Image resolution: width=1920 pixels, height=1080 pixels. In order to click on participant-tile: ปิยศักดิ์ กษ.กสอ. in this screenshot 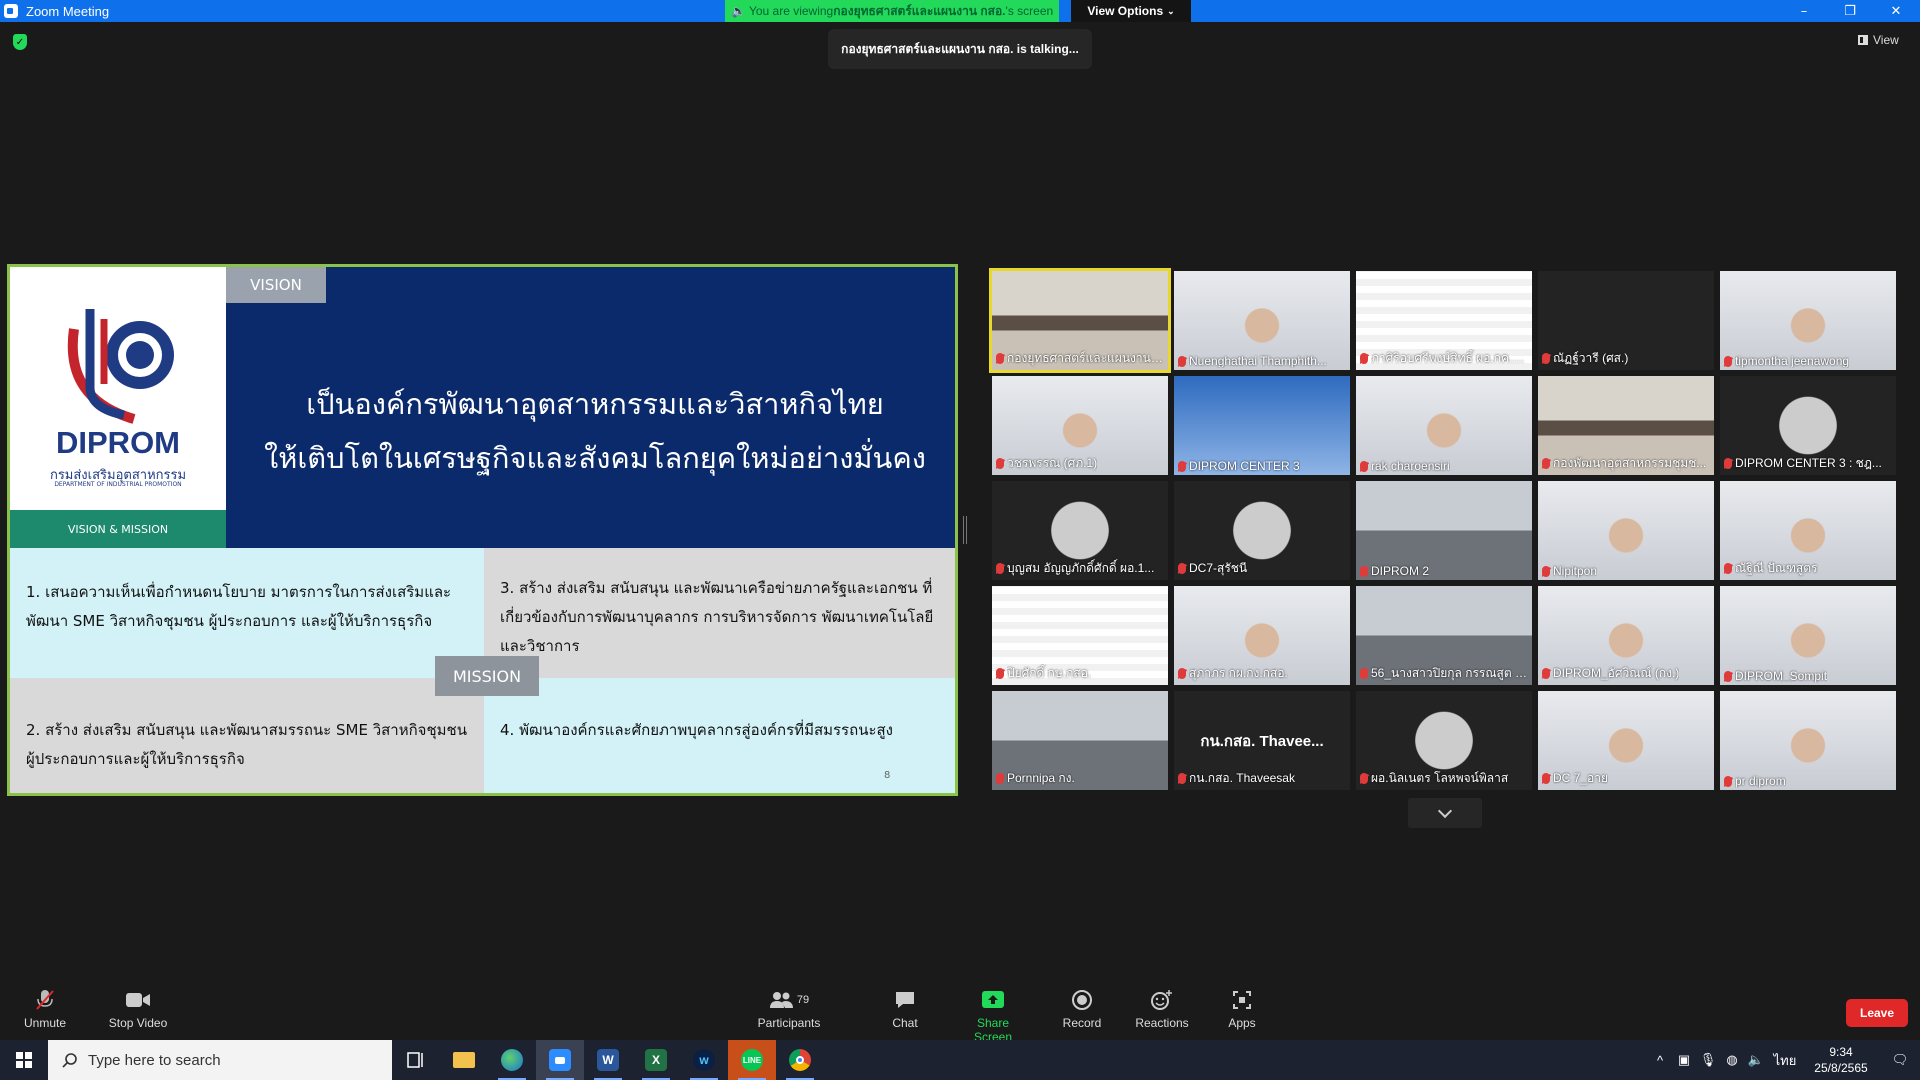, I will do `click(1080, 635)`.